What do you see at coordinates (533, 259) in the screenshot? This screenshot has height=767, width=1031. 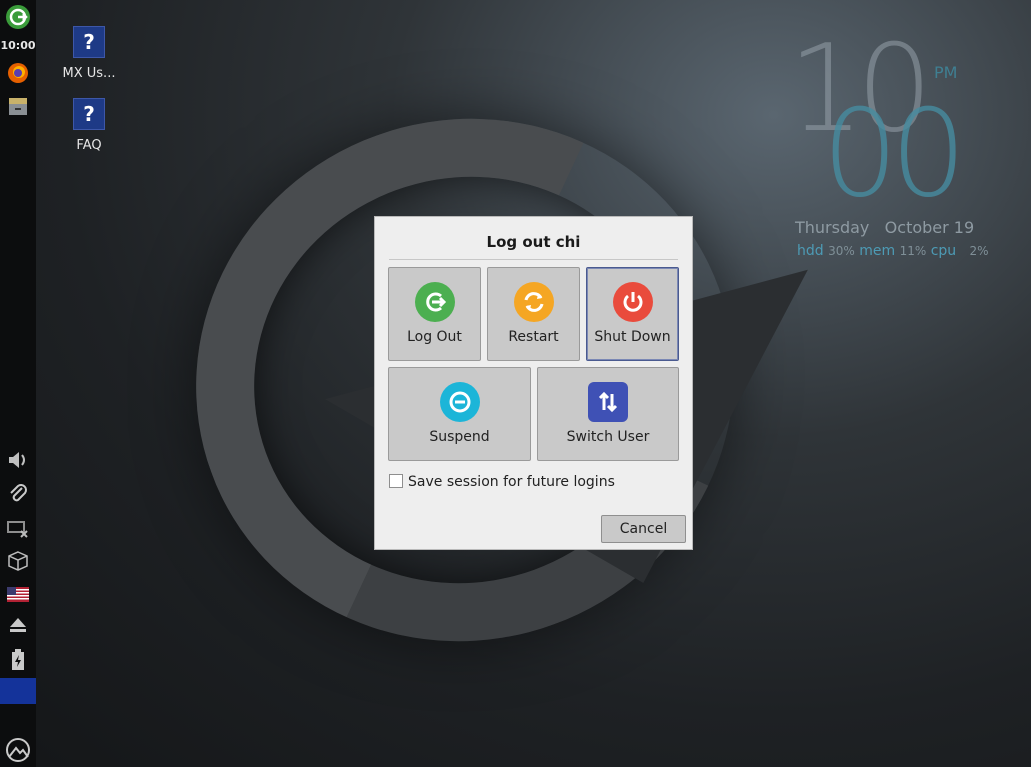 I see `divider` at bounding box center [533, 259].